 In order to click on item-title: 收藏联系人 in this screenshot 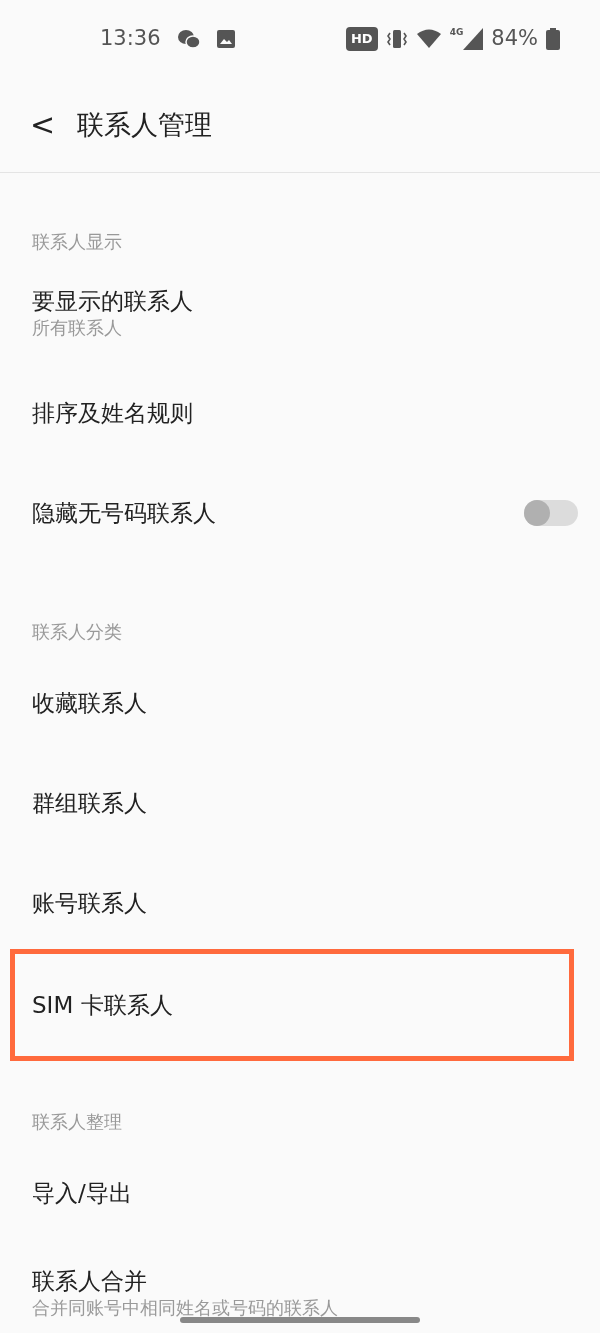, I will do `click(89, 703)`.